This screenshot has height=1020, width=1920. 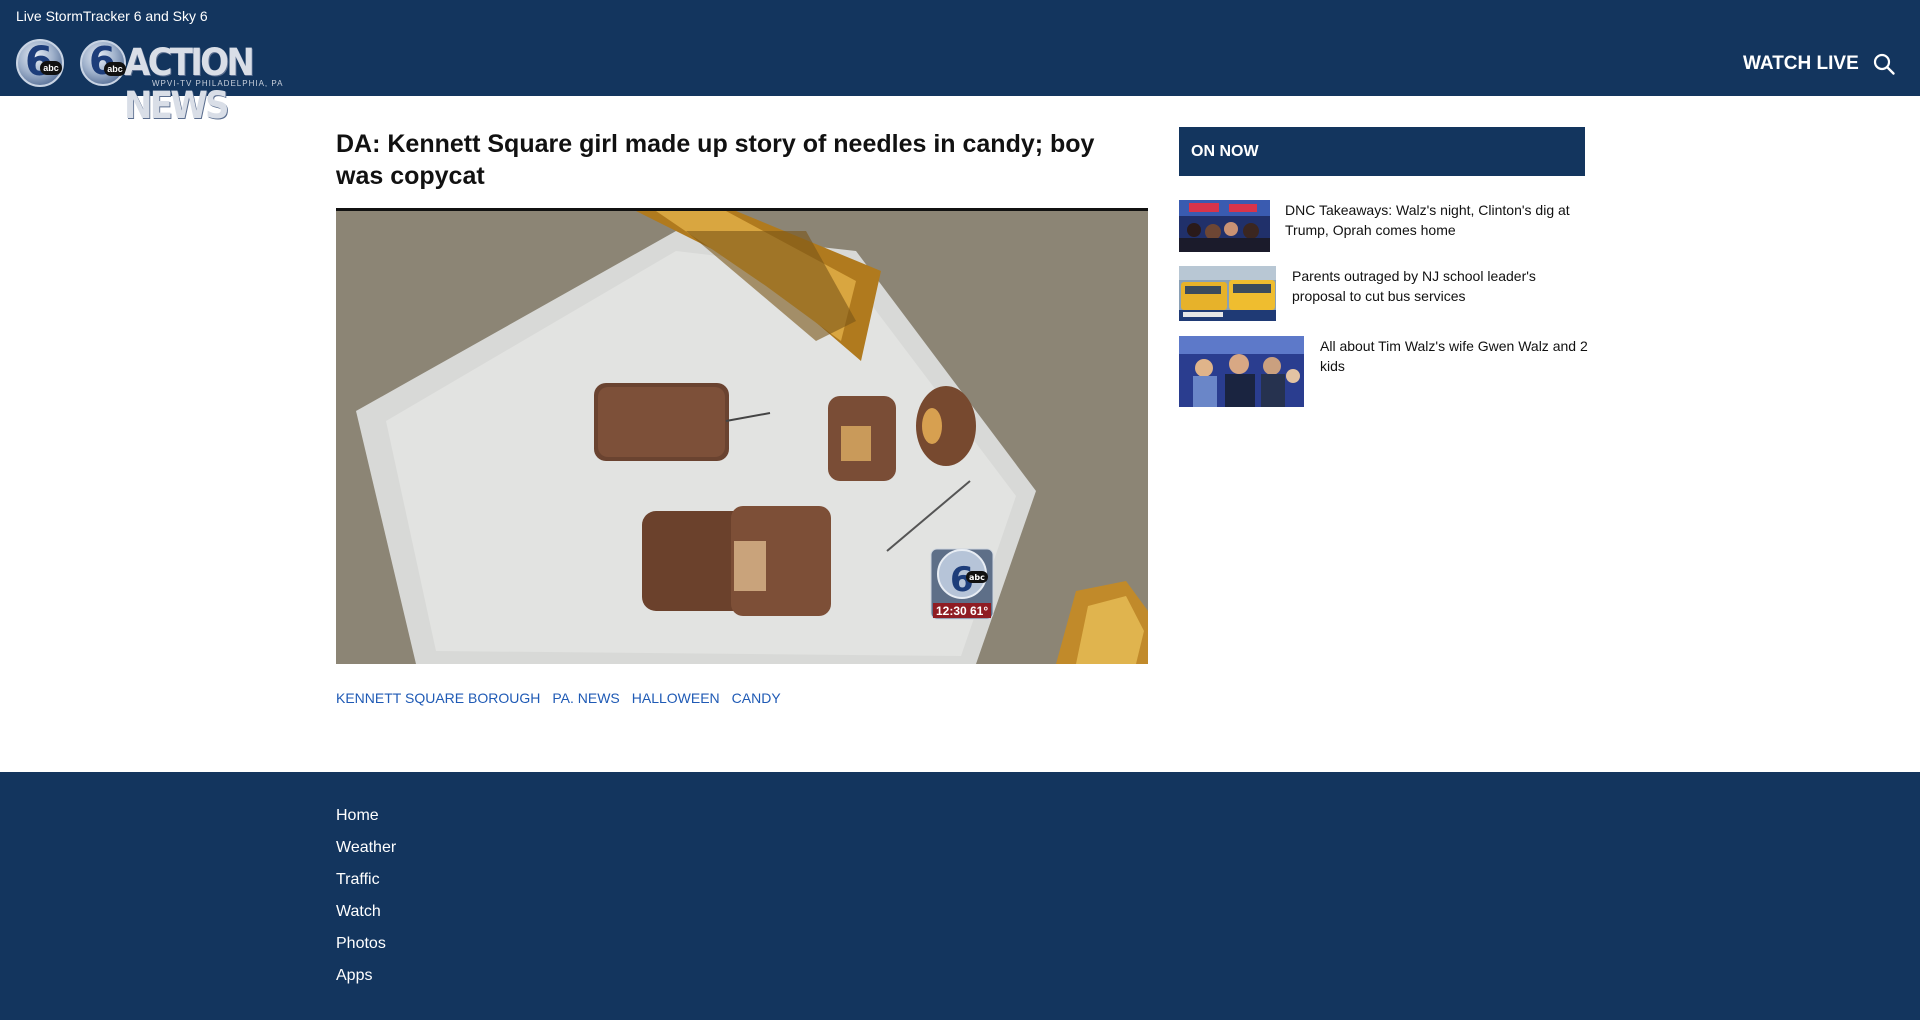 I want to click on tag-halloween: HALLOWEEN, so click(x=676, y=698).